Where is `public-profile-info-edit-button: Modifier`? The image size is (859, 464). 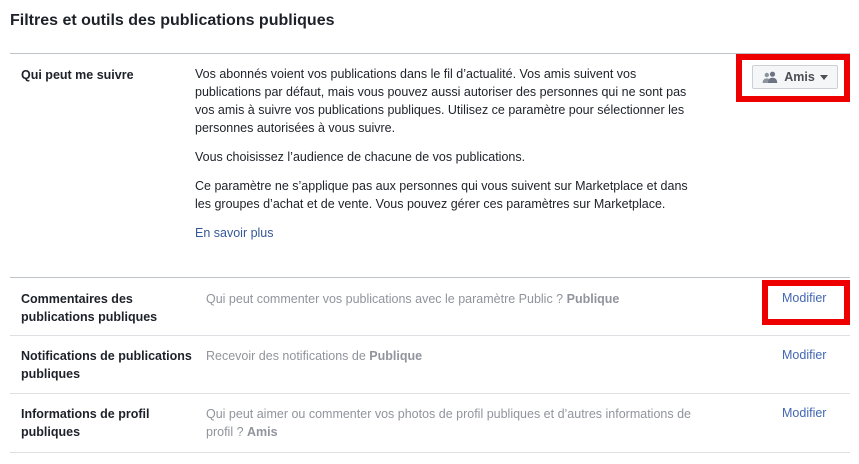
public-profile-info-edit-button: Modifier is located at coordinates (804, 413).